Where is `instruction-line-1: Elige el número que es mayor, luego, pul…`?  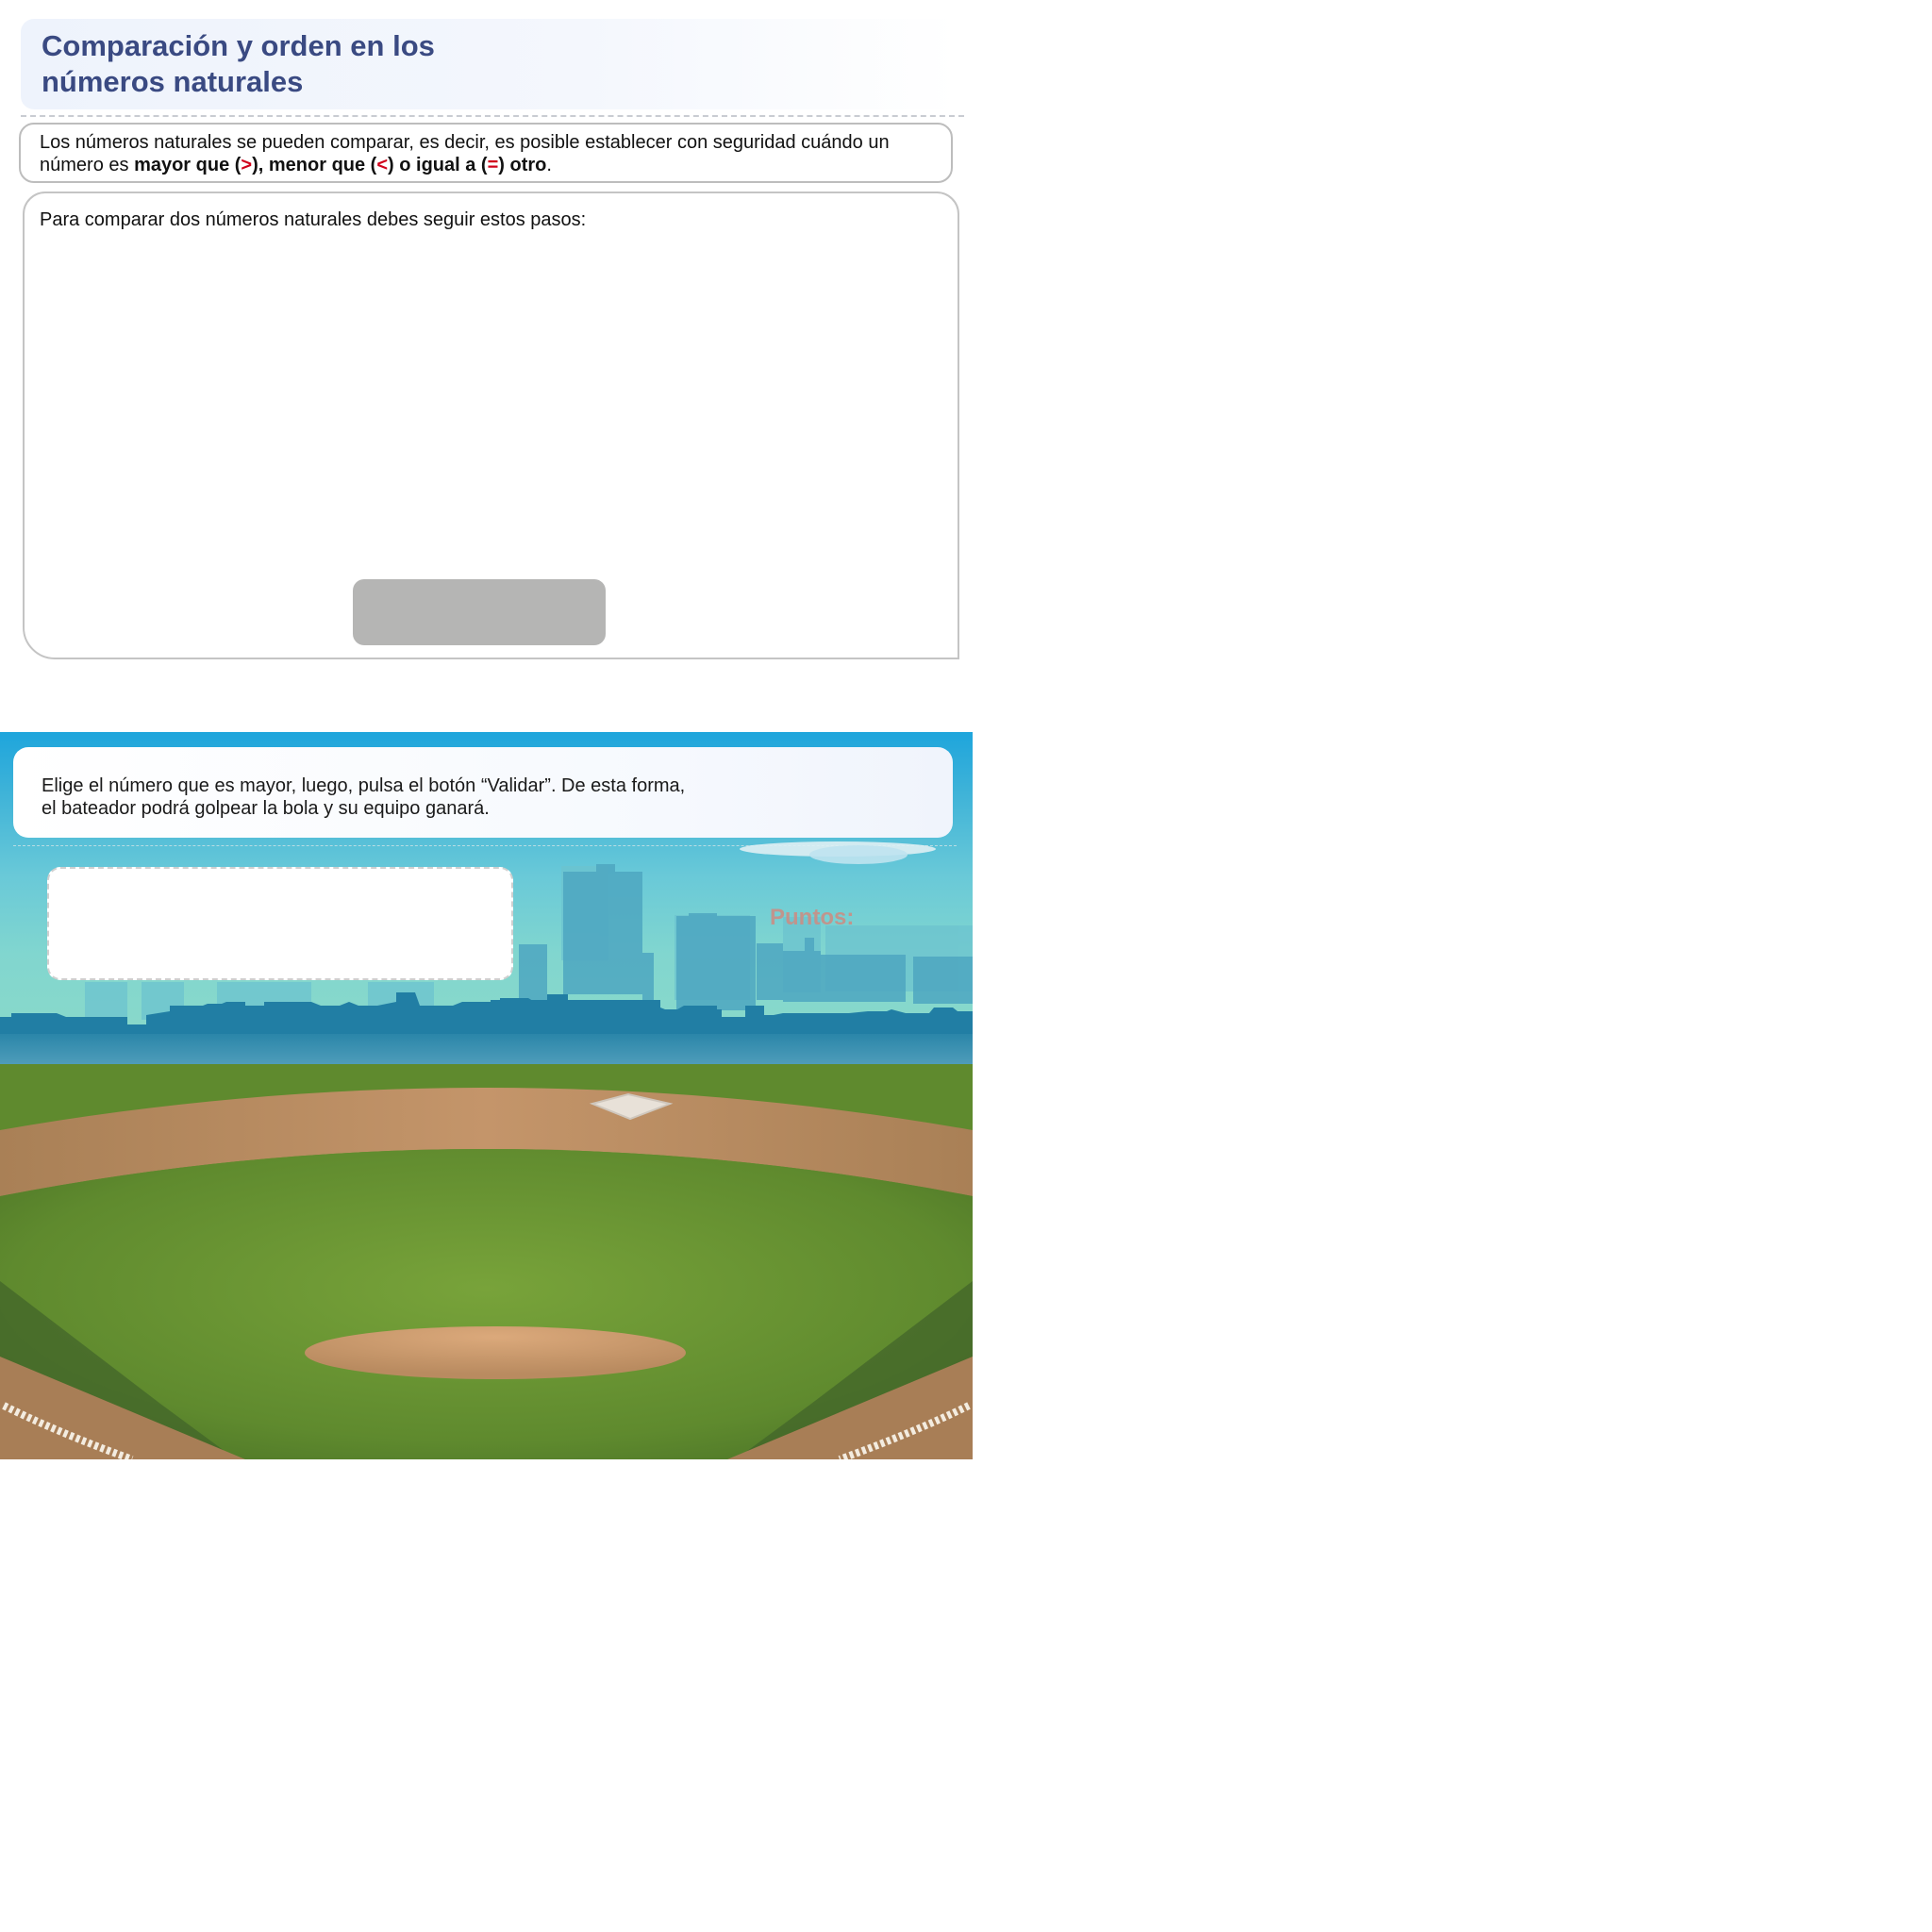 instruction-line-1: Elige el número que es mayor, luego, pul… is located at coordinates (364, 785).